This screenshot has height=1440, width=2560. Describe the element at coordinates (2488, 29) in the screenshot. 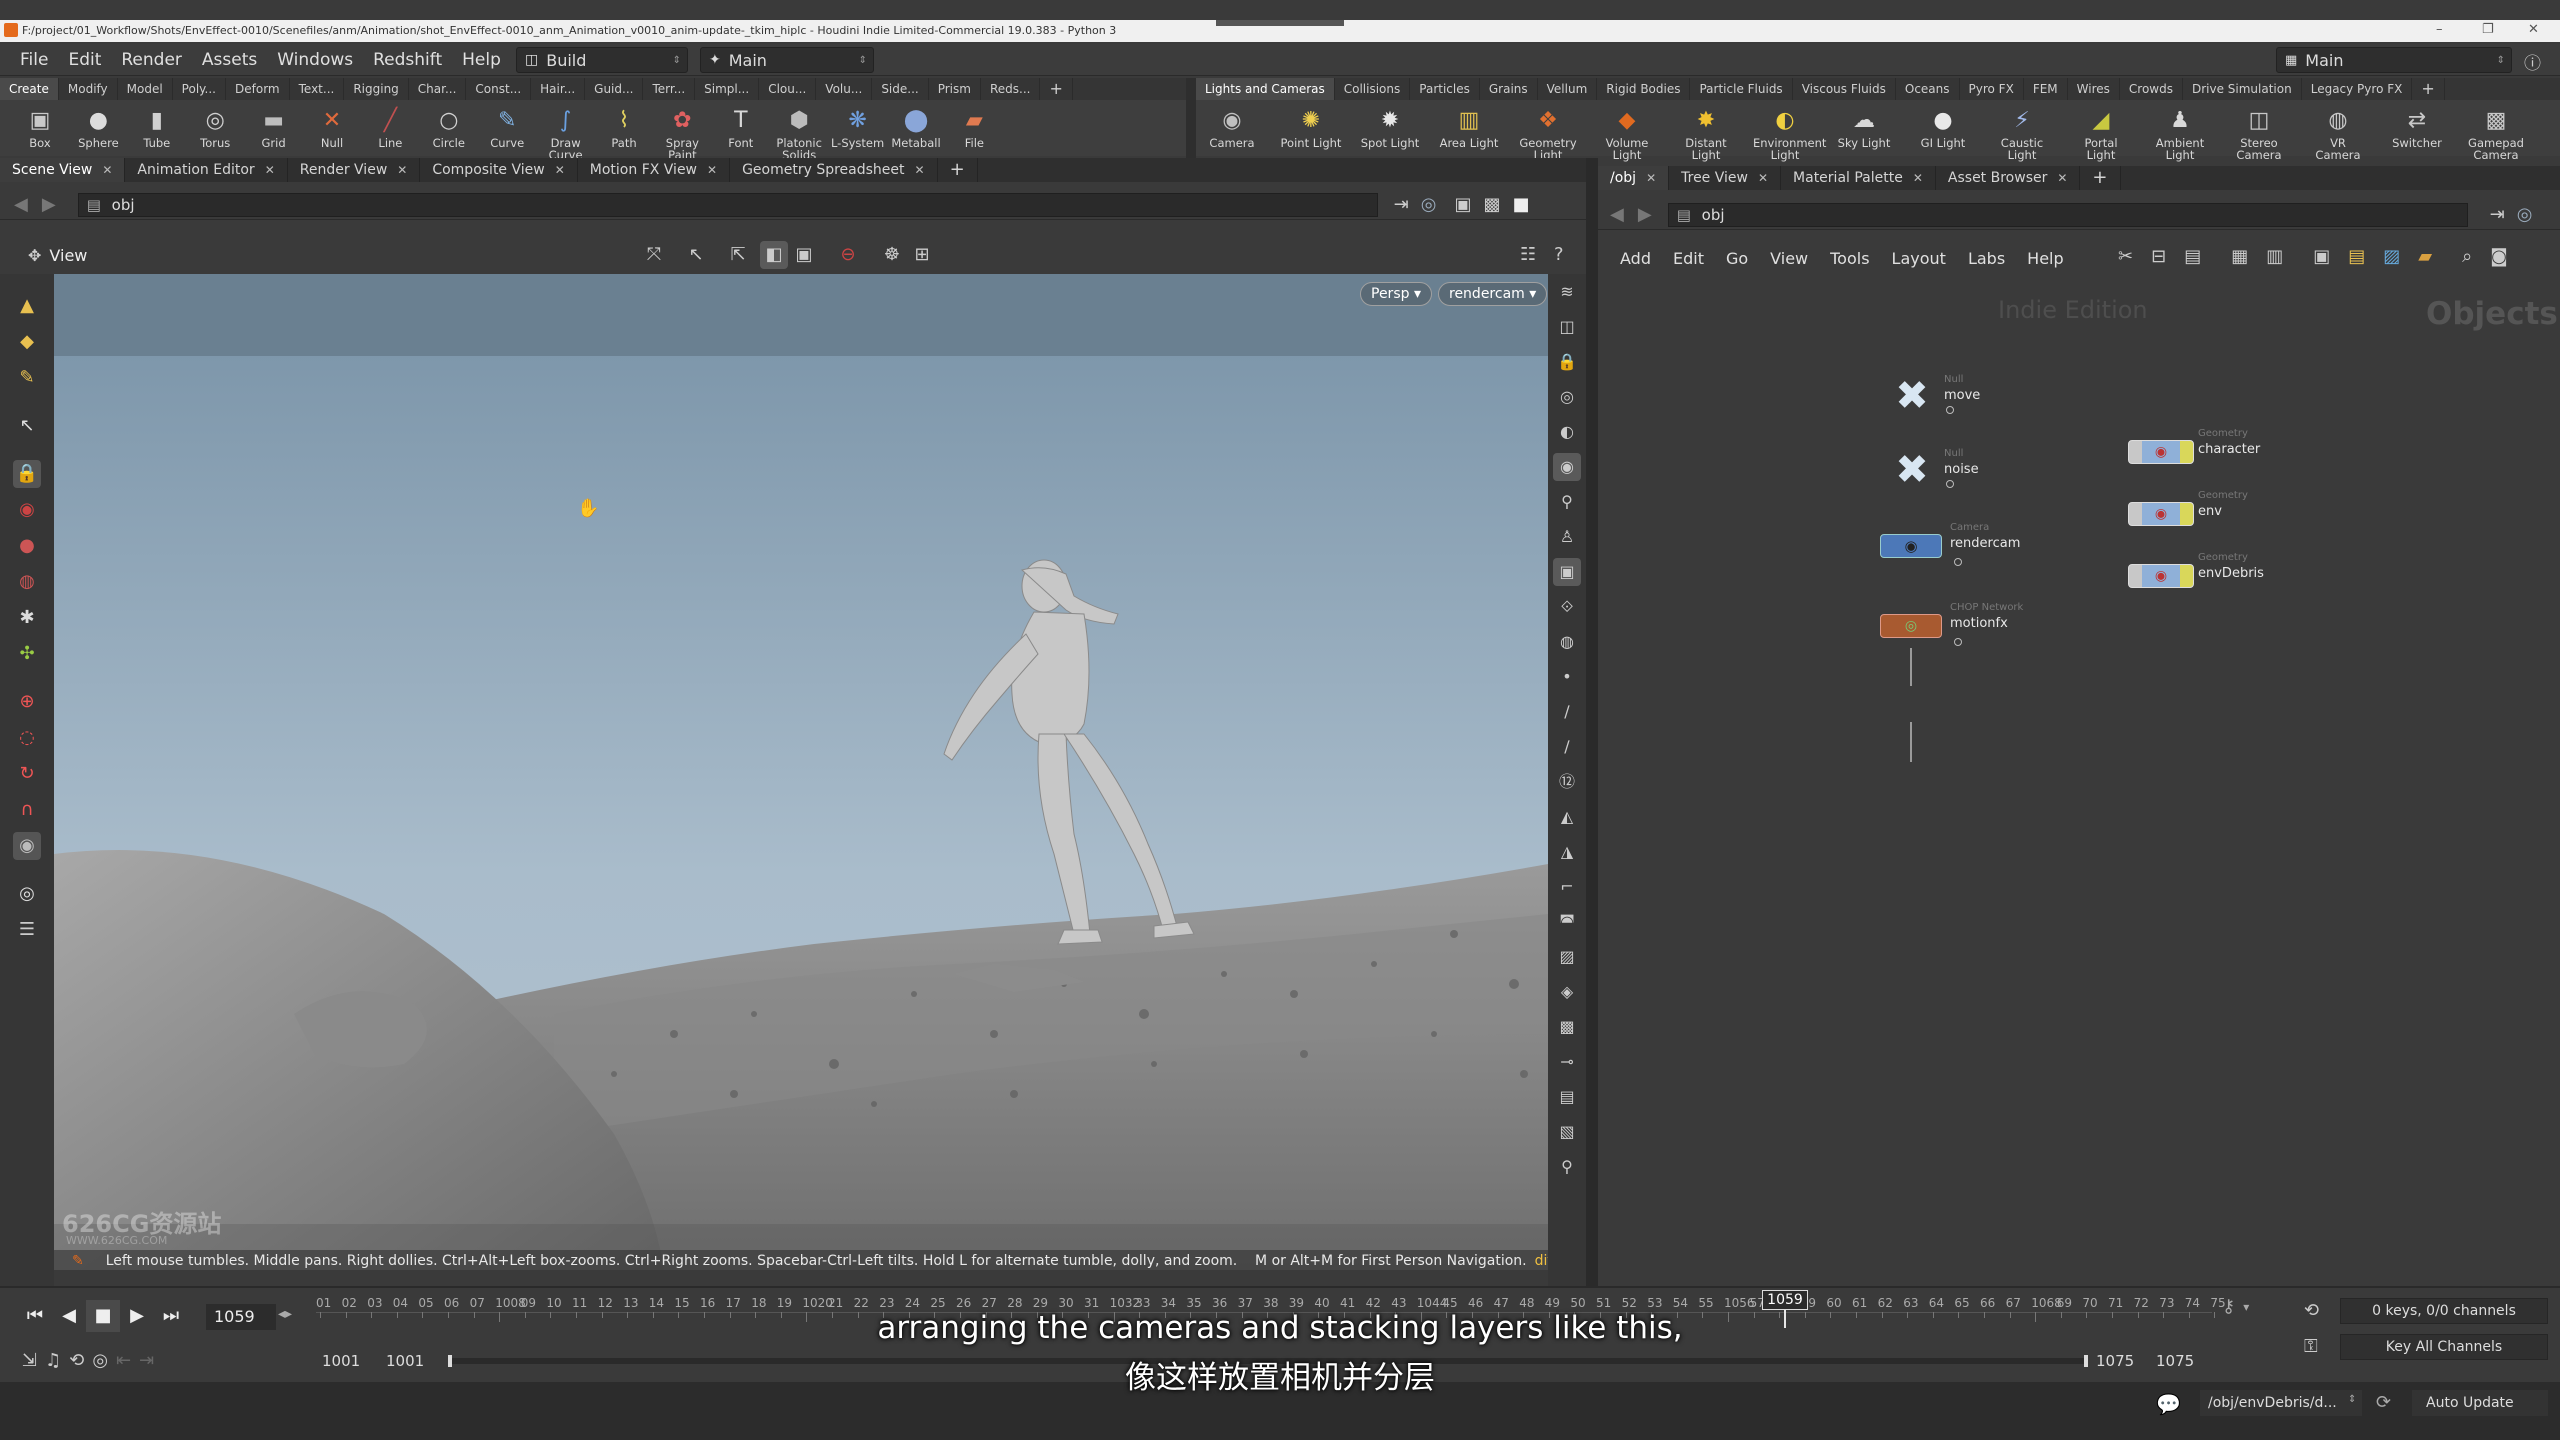

I see `maximize-button: ❐` at that location.